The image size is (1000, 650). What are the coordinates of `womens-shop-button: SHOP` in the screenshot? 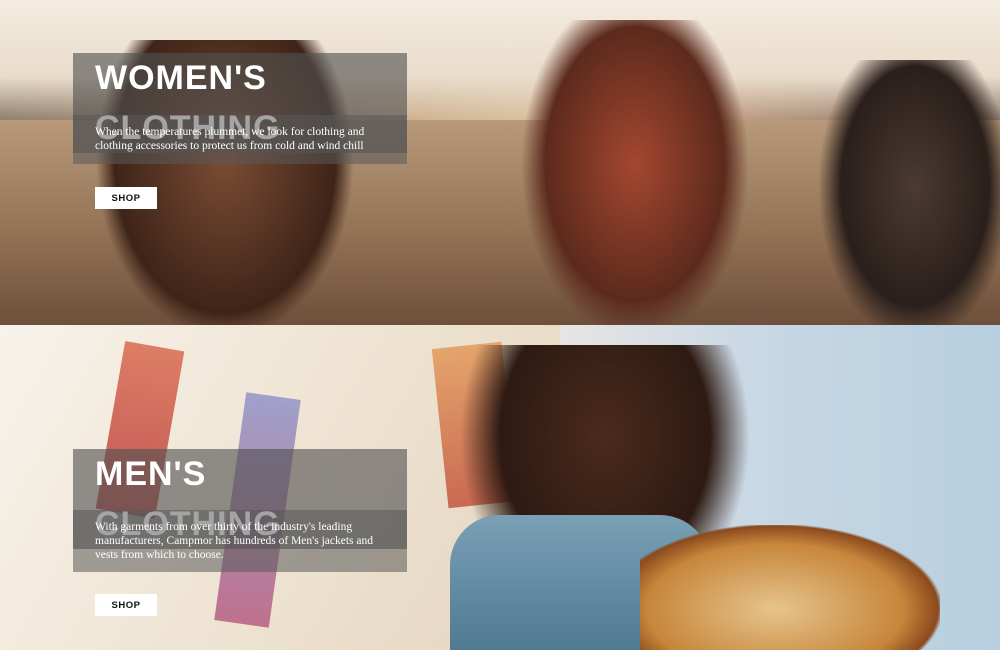 It's located at (126, 198).